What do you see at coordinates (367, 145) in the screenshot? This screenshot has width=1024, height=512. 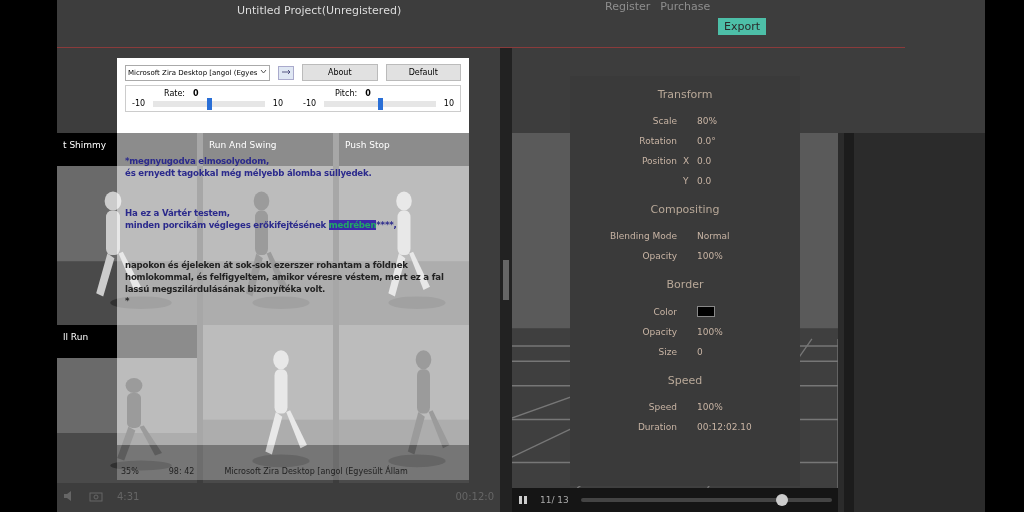 I see `animation-label: Push Stop` at bounding box center [367, 145].